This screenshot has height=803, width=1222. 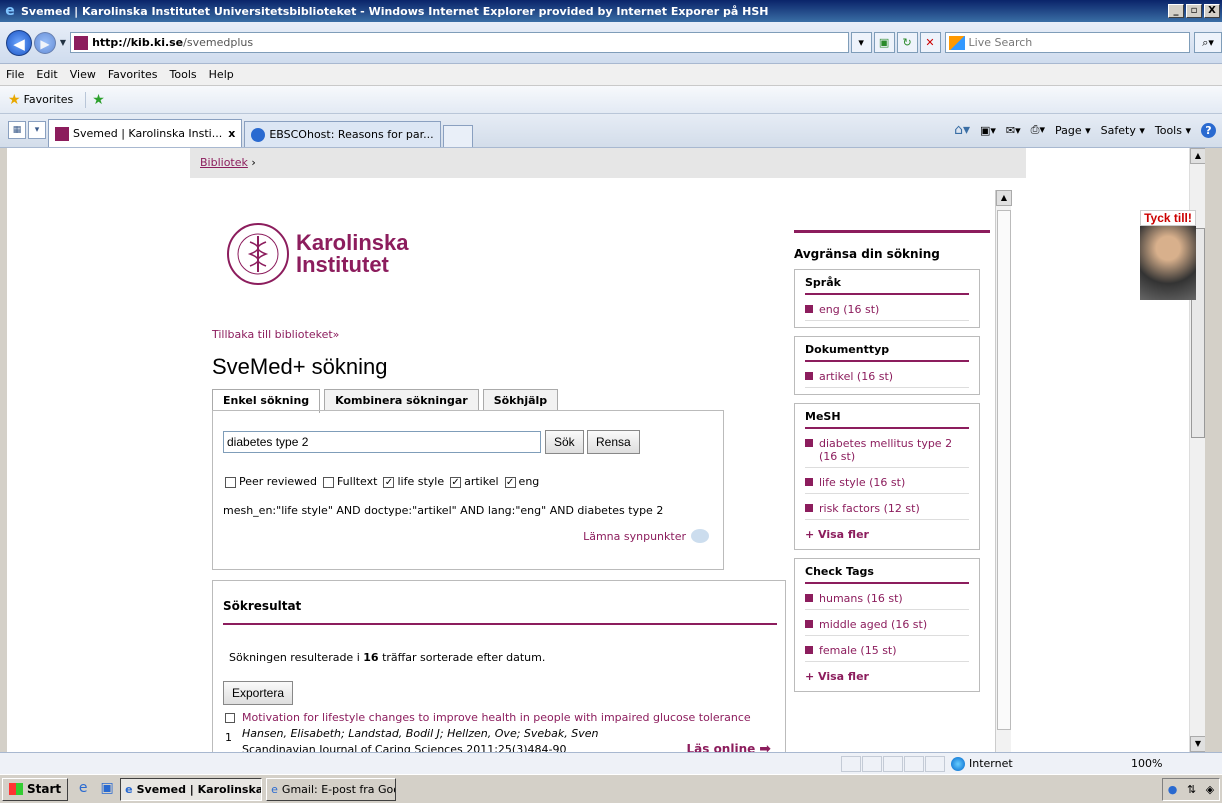 I want to click on page-menu: Page ▾, so click(x=1073, y=130).